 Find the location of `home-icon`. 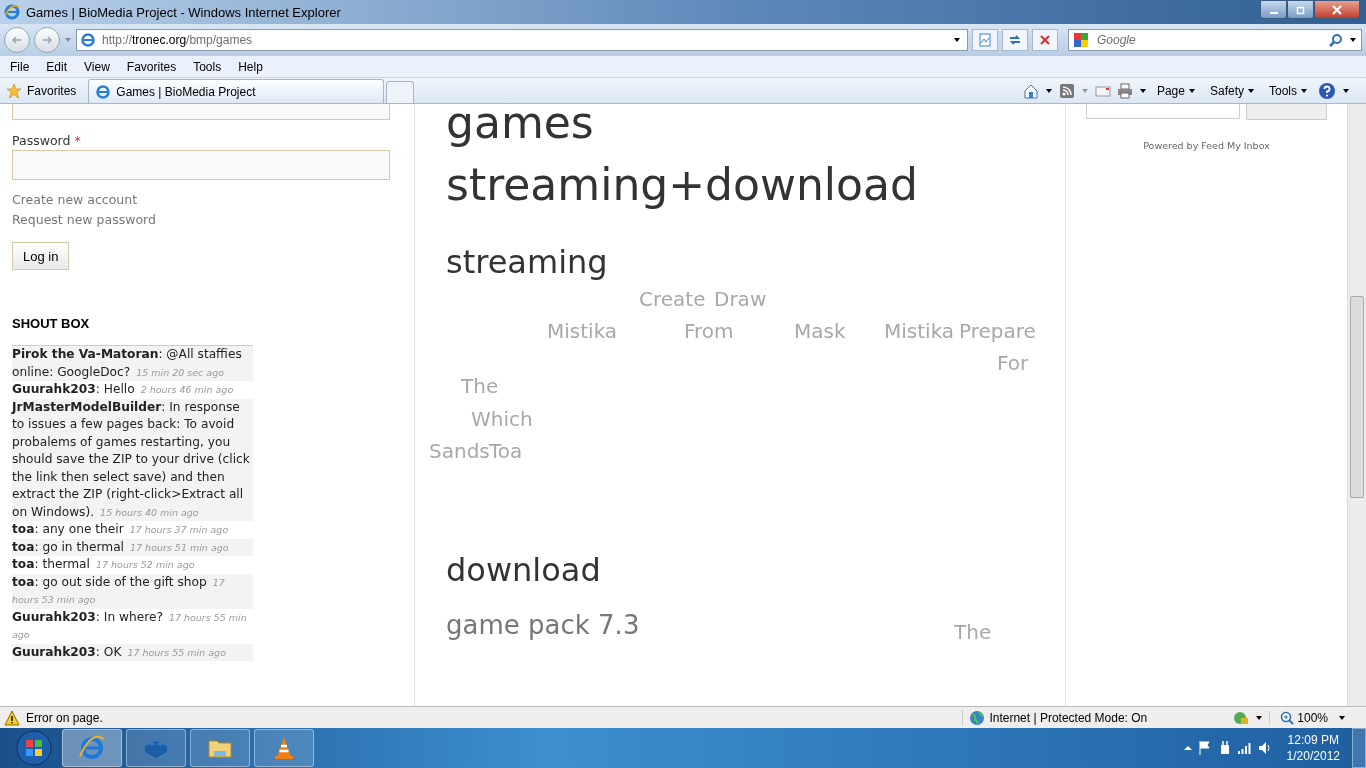

home-icon is located at coordinates (1030, 90).